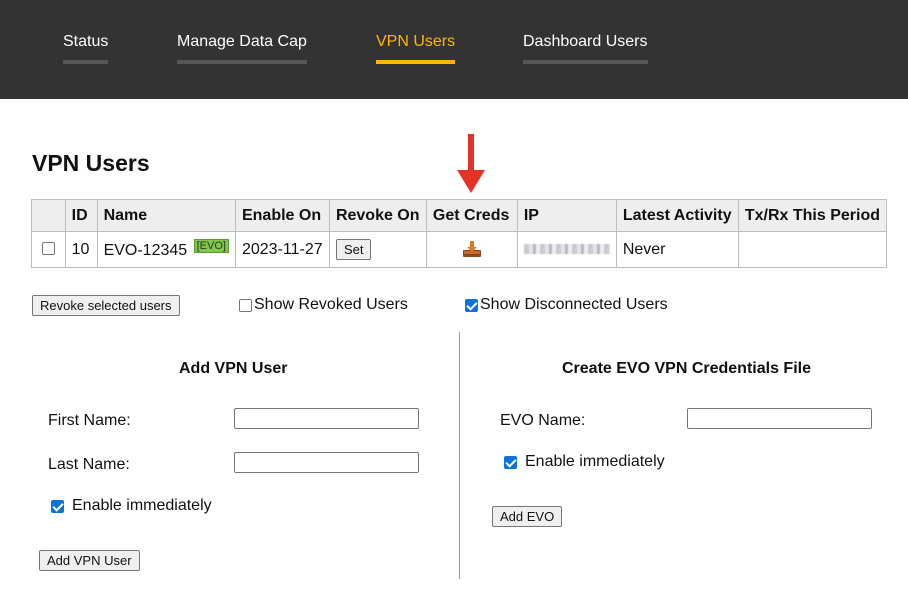 The height and width of the screenshot is (595, 908). I want to click on first-name-input, so click(326, 418).